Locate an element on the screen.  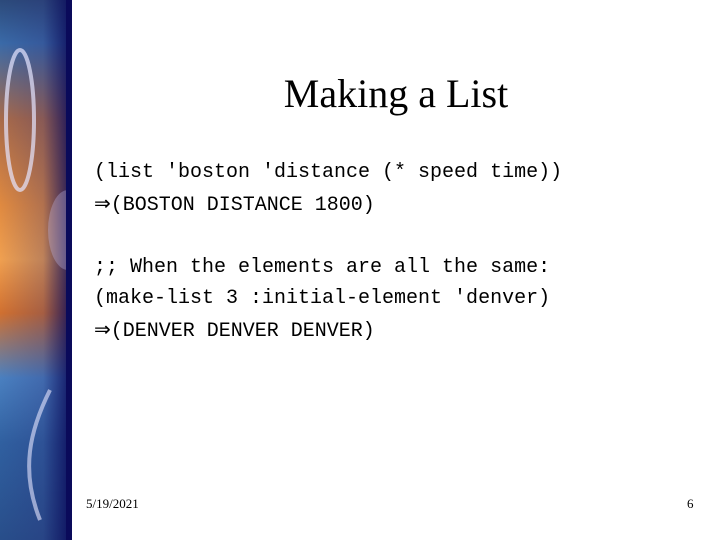
sidebar-edge is located at coordinates (69, 270).